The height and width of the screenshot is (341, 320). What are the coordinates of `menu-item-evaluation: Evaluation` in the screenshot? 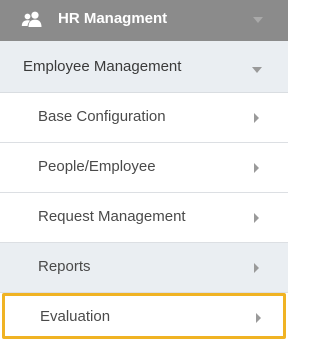 It's located at (144, 316).